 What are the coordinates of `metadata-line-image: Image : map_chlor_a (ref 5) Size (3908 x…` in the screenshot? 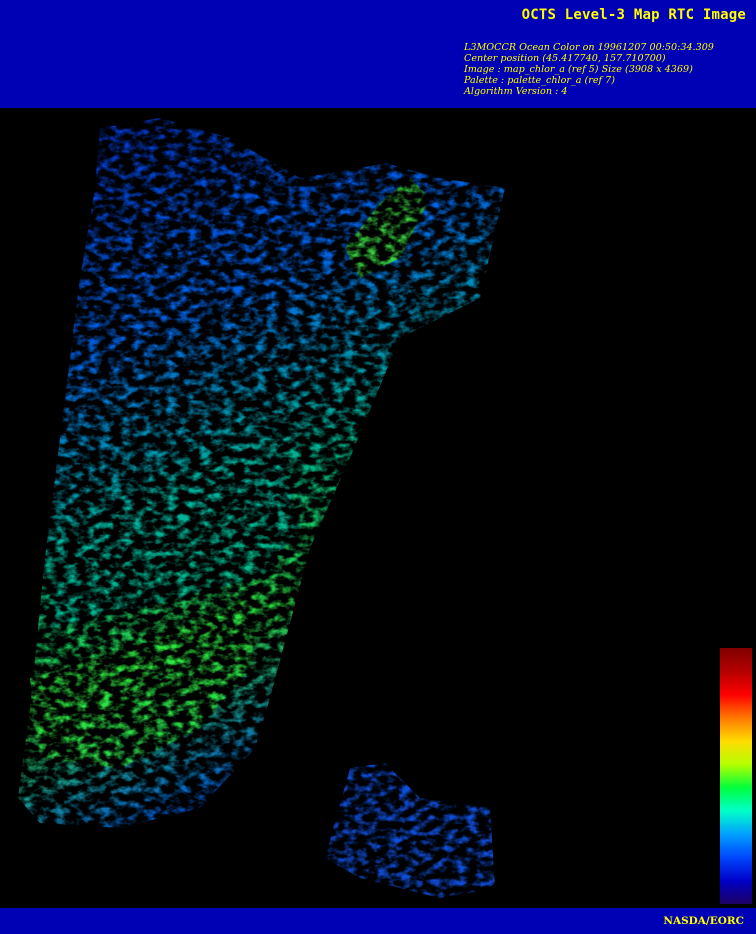 It's located at (578, 70).